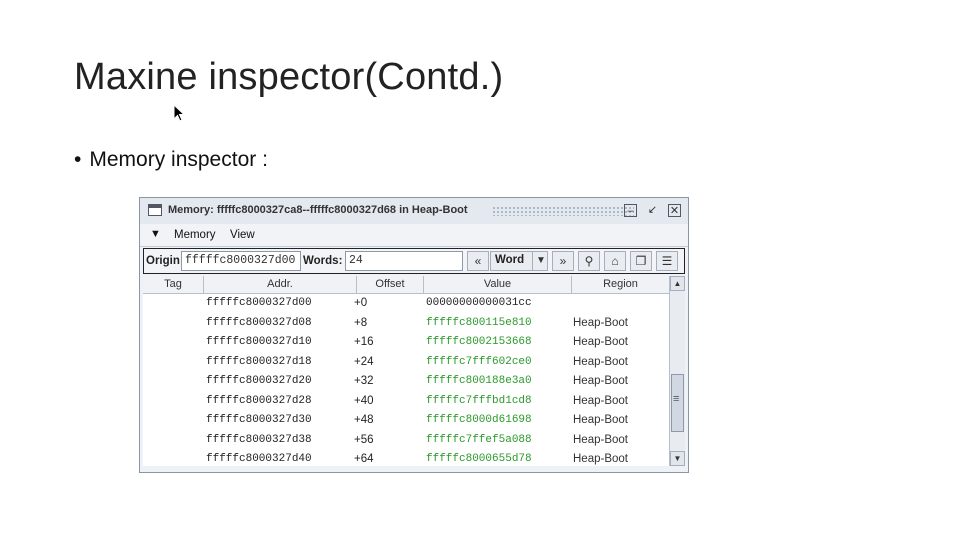 This screenshot has width=960, height=540. I want to click on col-tag: Tag, so click(173, 284).